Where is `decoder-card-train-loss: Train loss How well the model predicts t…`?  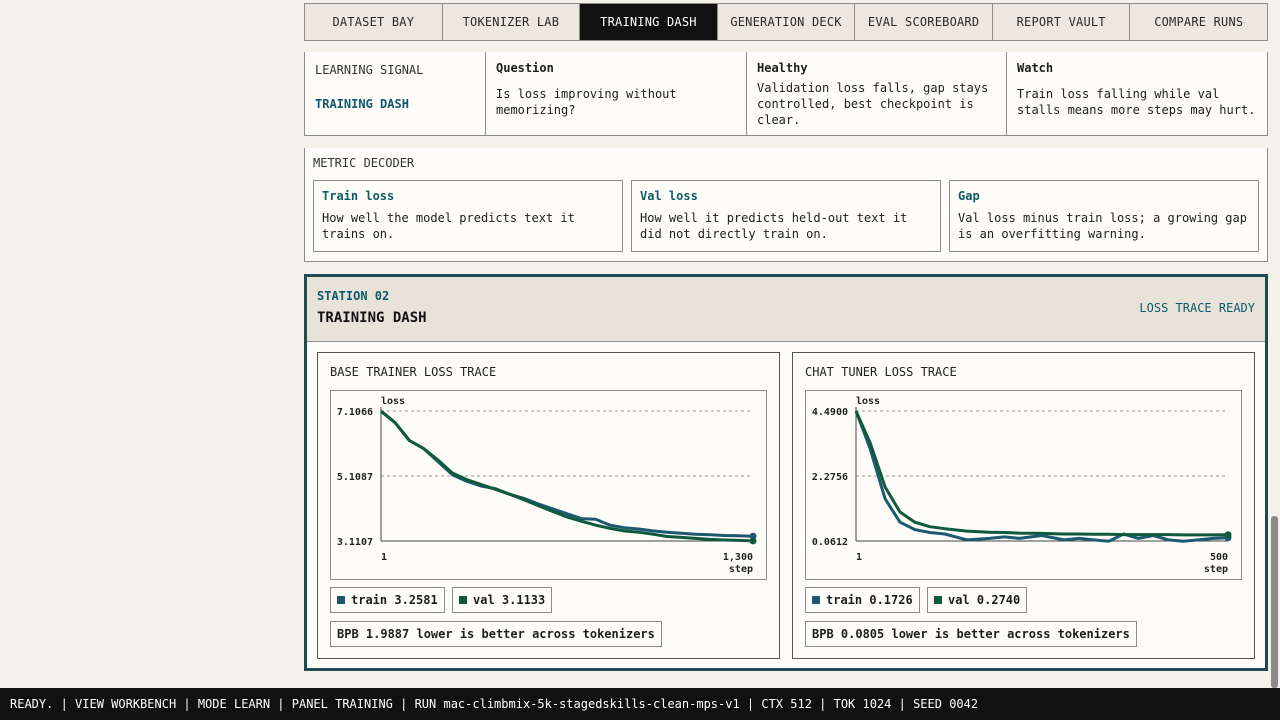
decoder-card-train-loss: Train loss How well the model predicts t… is located at coordinates (468, 216).